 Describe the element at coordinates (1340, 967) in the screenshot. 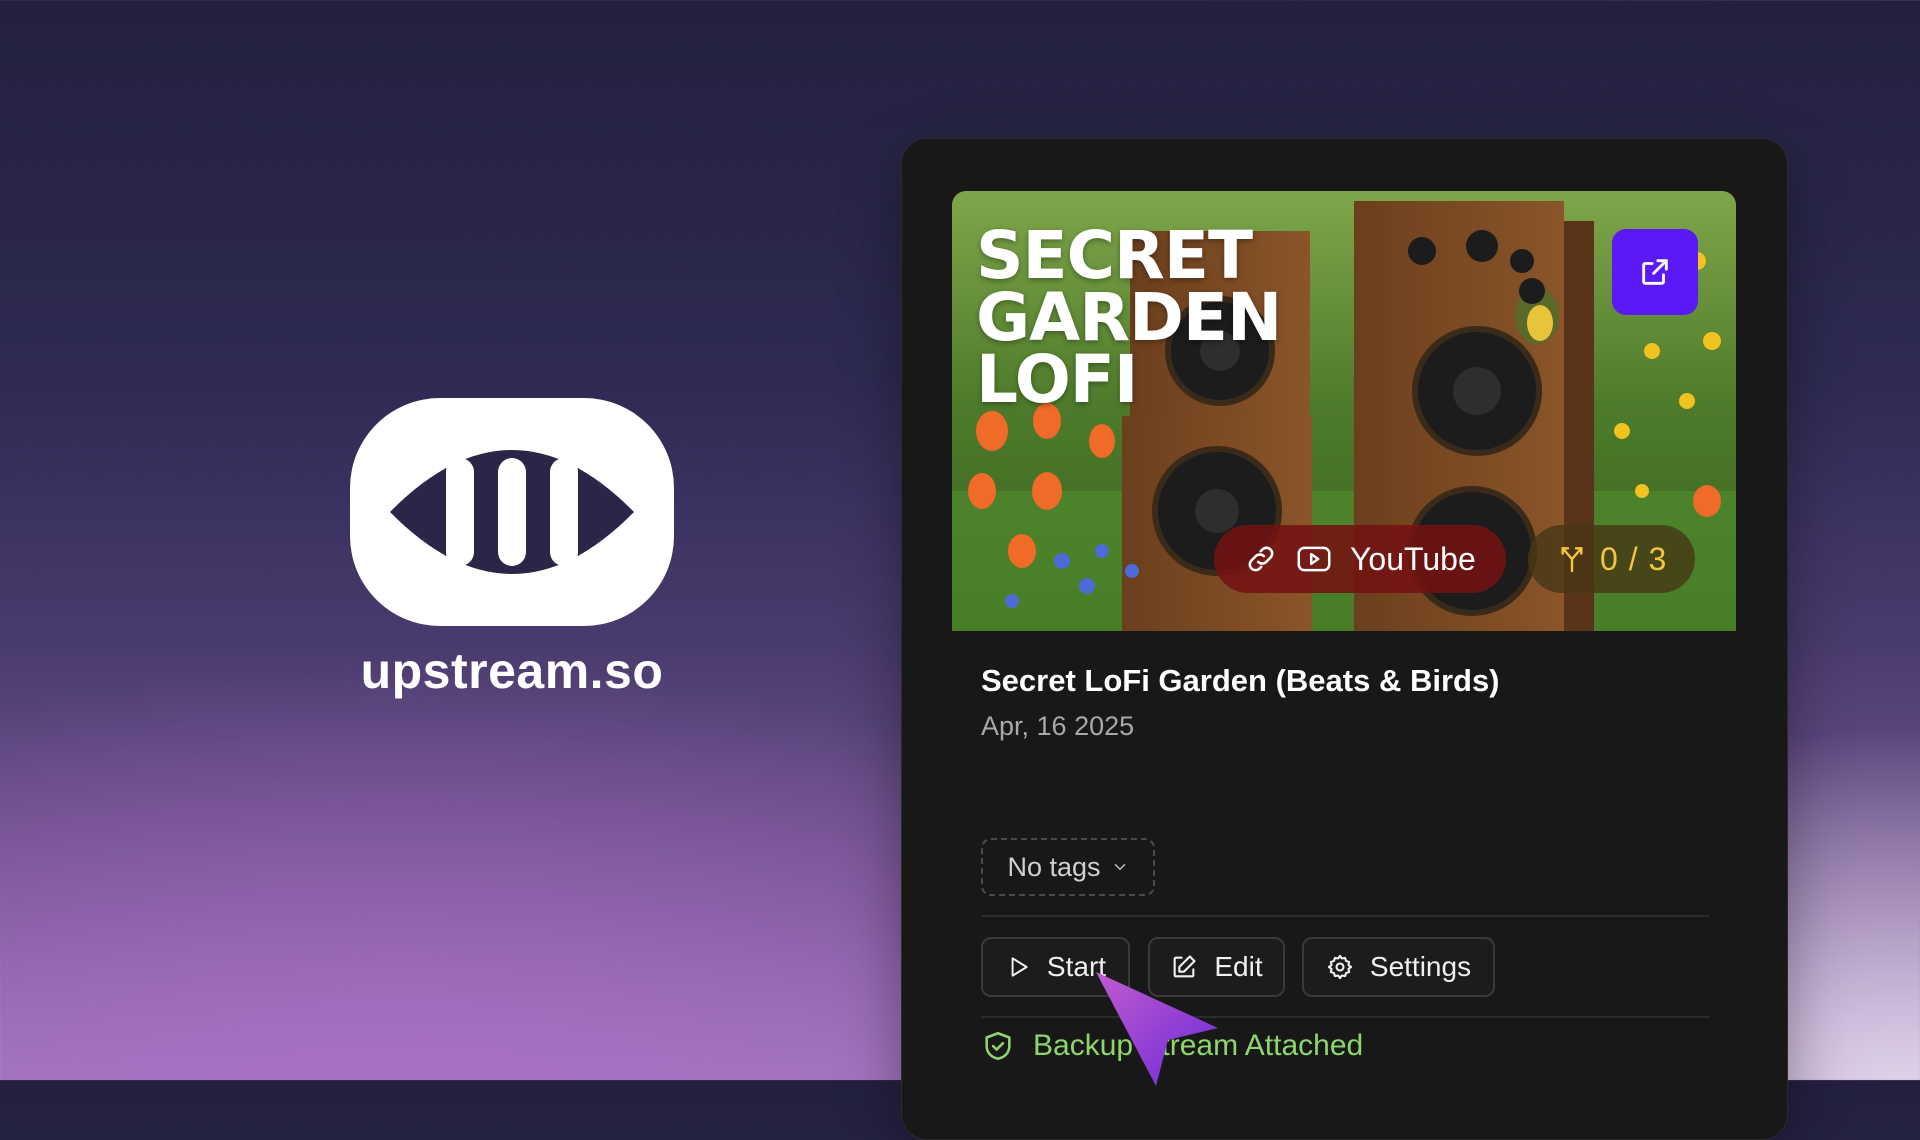

I see `gear-icon` at that location.